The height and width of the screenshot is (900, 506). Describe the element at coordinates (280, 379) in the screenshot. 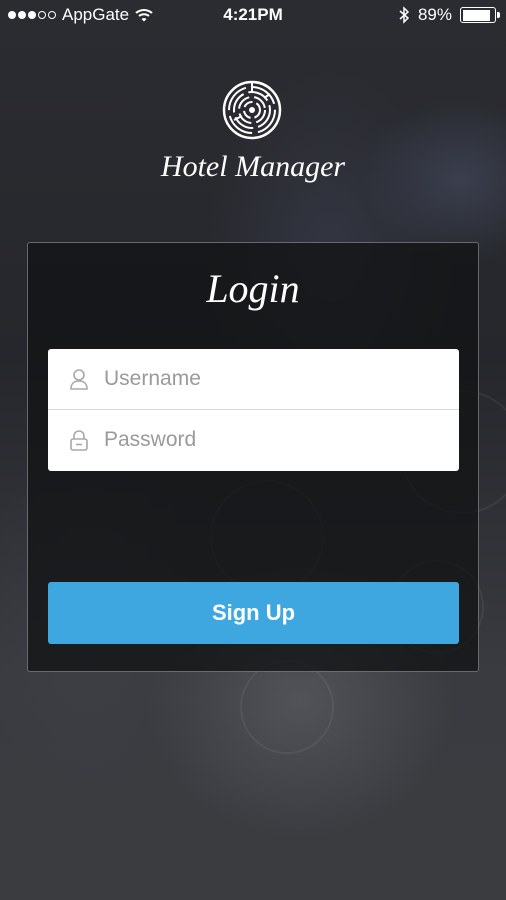

I see `username-input` at that location.